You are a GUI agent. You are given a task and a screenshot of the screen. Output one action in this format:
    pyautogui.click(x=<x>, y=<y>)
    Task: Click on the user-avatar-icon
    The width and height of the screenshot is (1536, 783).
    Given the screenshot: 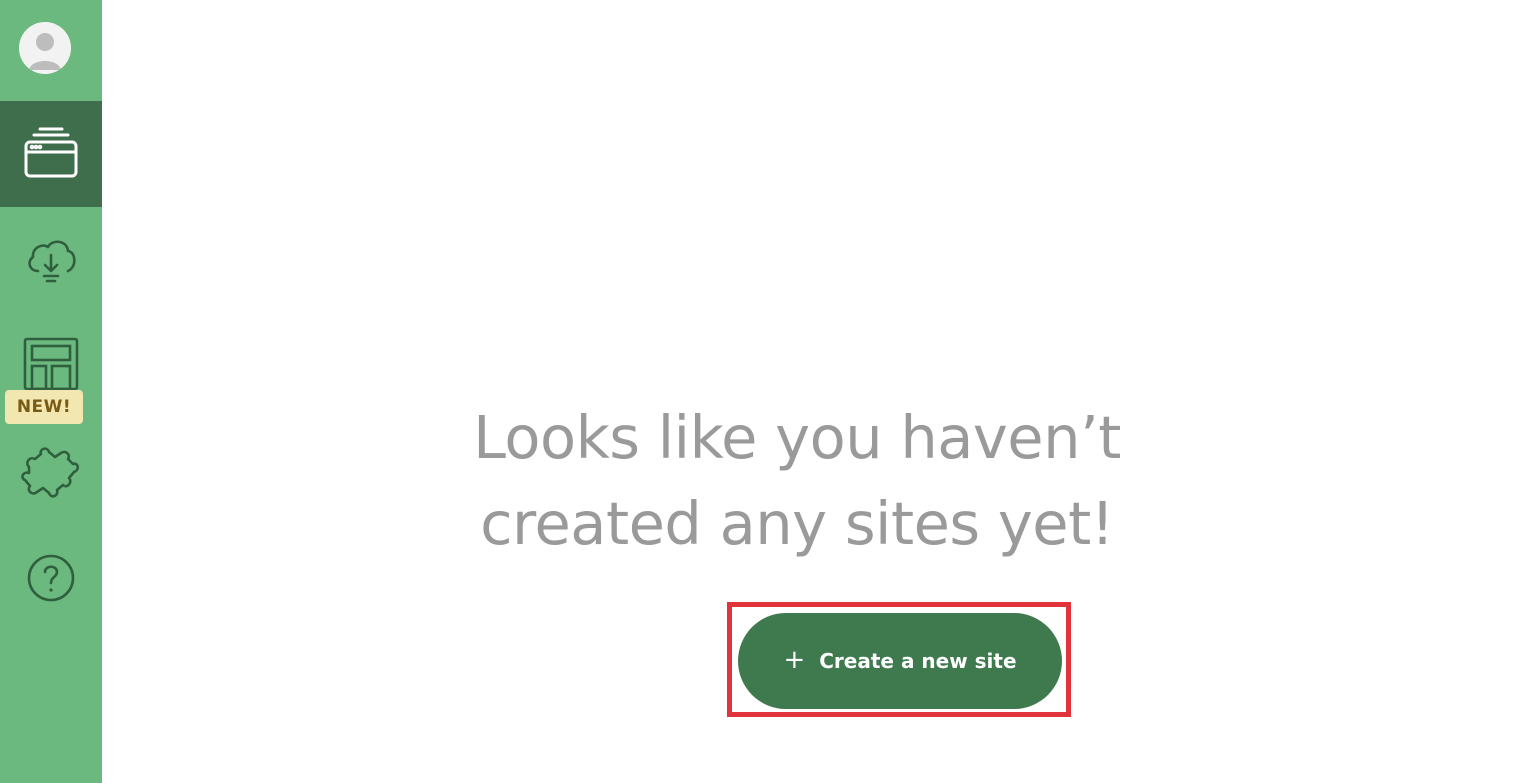 What is the action you would take?
    pyautogui.click(x=45, y=48)
    